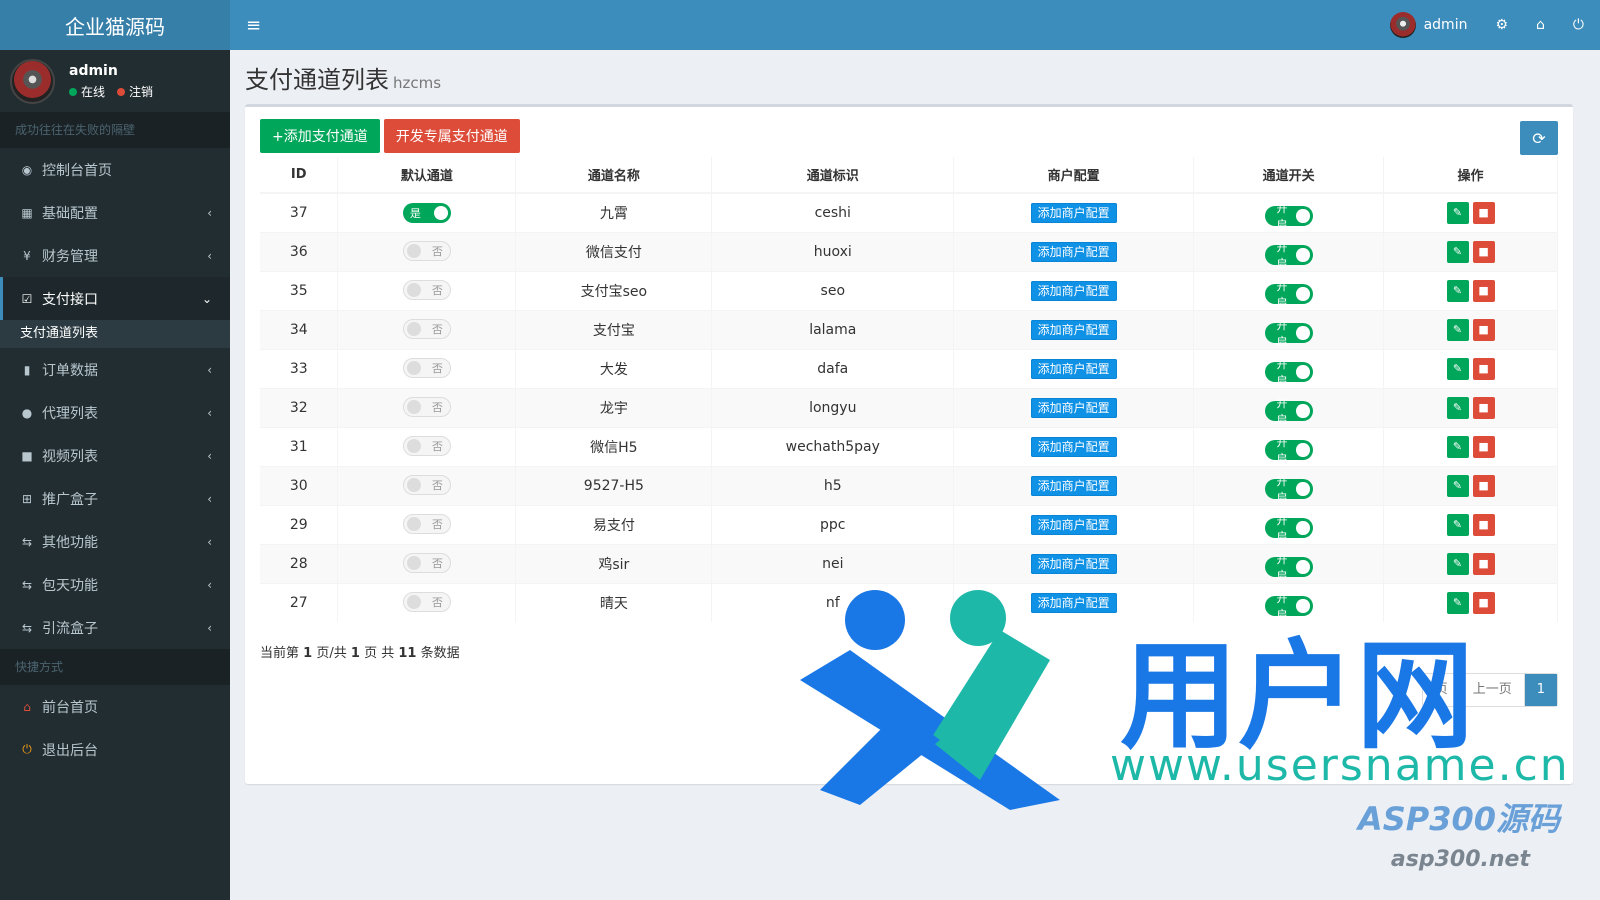 The height and width of the screenshot is (900, 1600). I want to click on user-panel: admin 在线 注销, so click(115, 81).